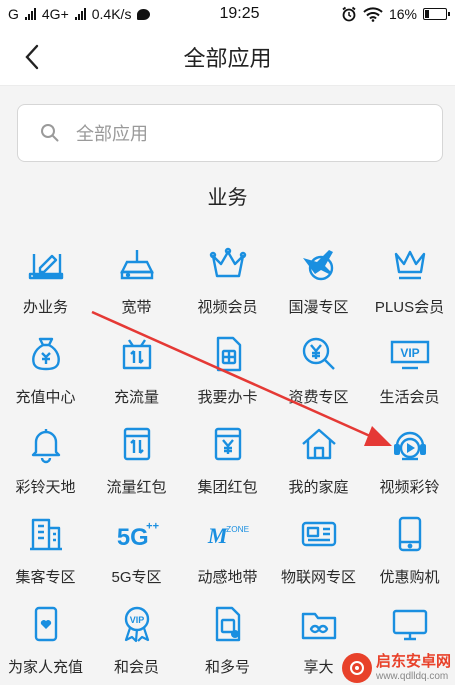 The width and height of the screenshot is (455, 685). I want to click on app-life-member: VIP 生活会员, so click(409, 370).